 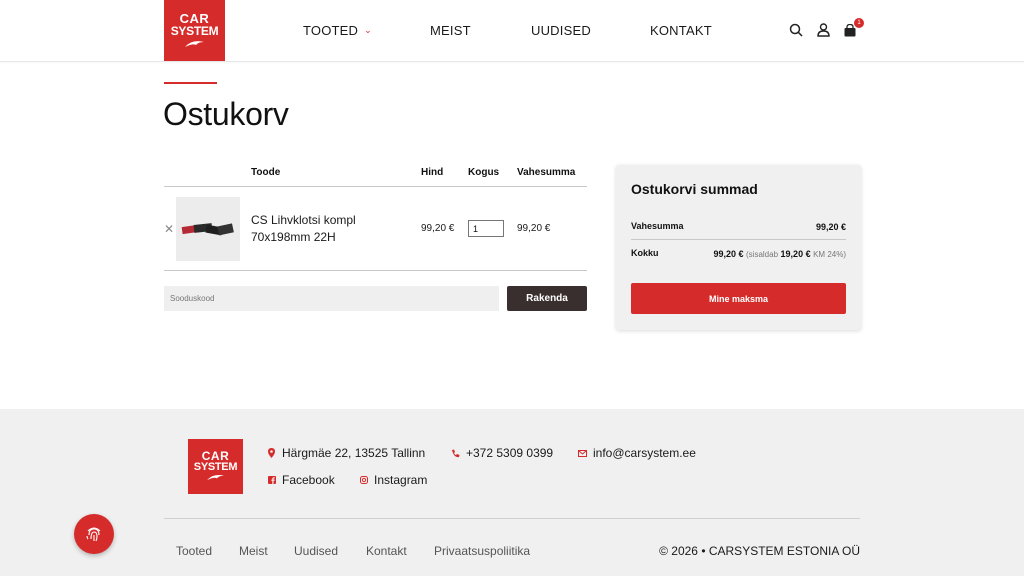 I want to click on nav-meist-label: MEIST, so click(x=450, y=30).